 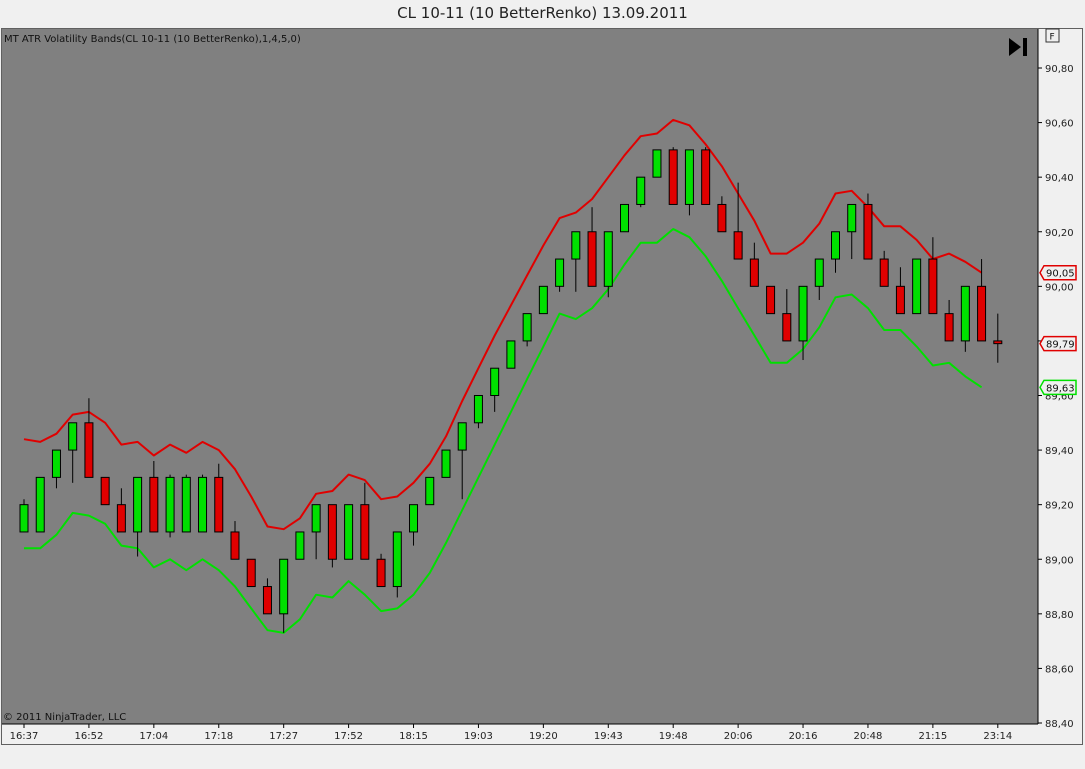 I want to click on x-tick-label: 19:20, so click(x=543, y=736).